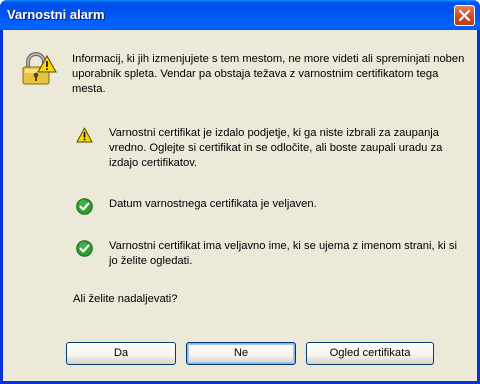  What do you see at coordinates (125, 299) in the screenshot?
I see `continue-question: Ali želite nadaljevati?` at bounding box center [125, 299].